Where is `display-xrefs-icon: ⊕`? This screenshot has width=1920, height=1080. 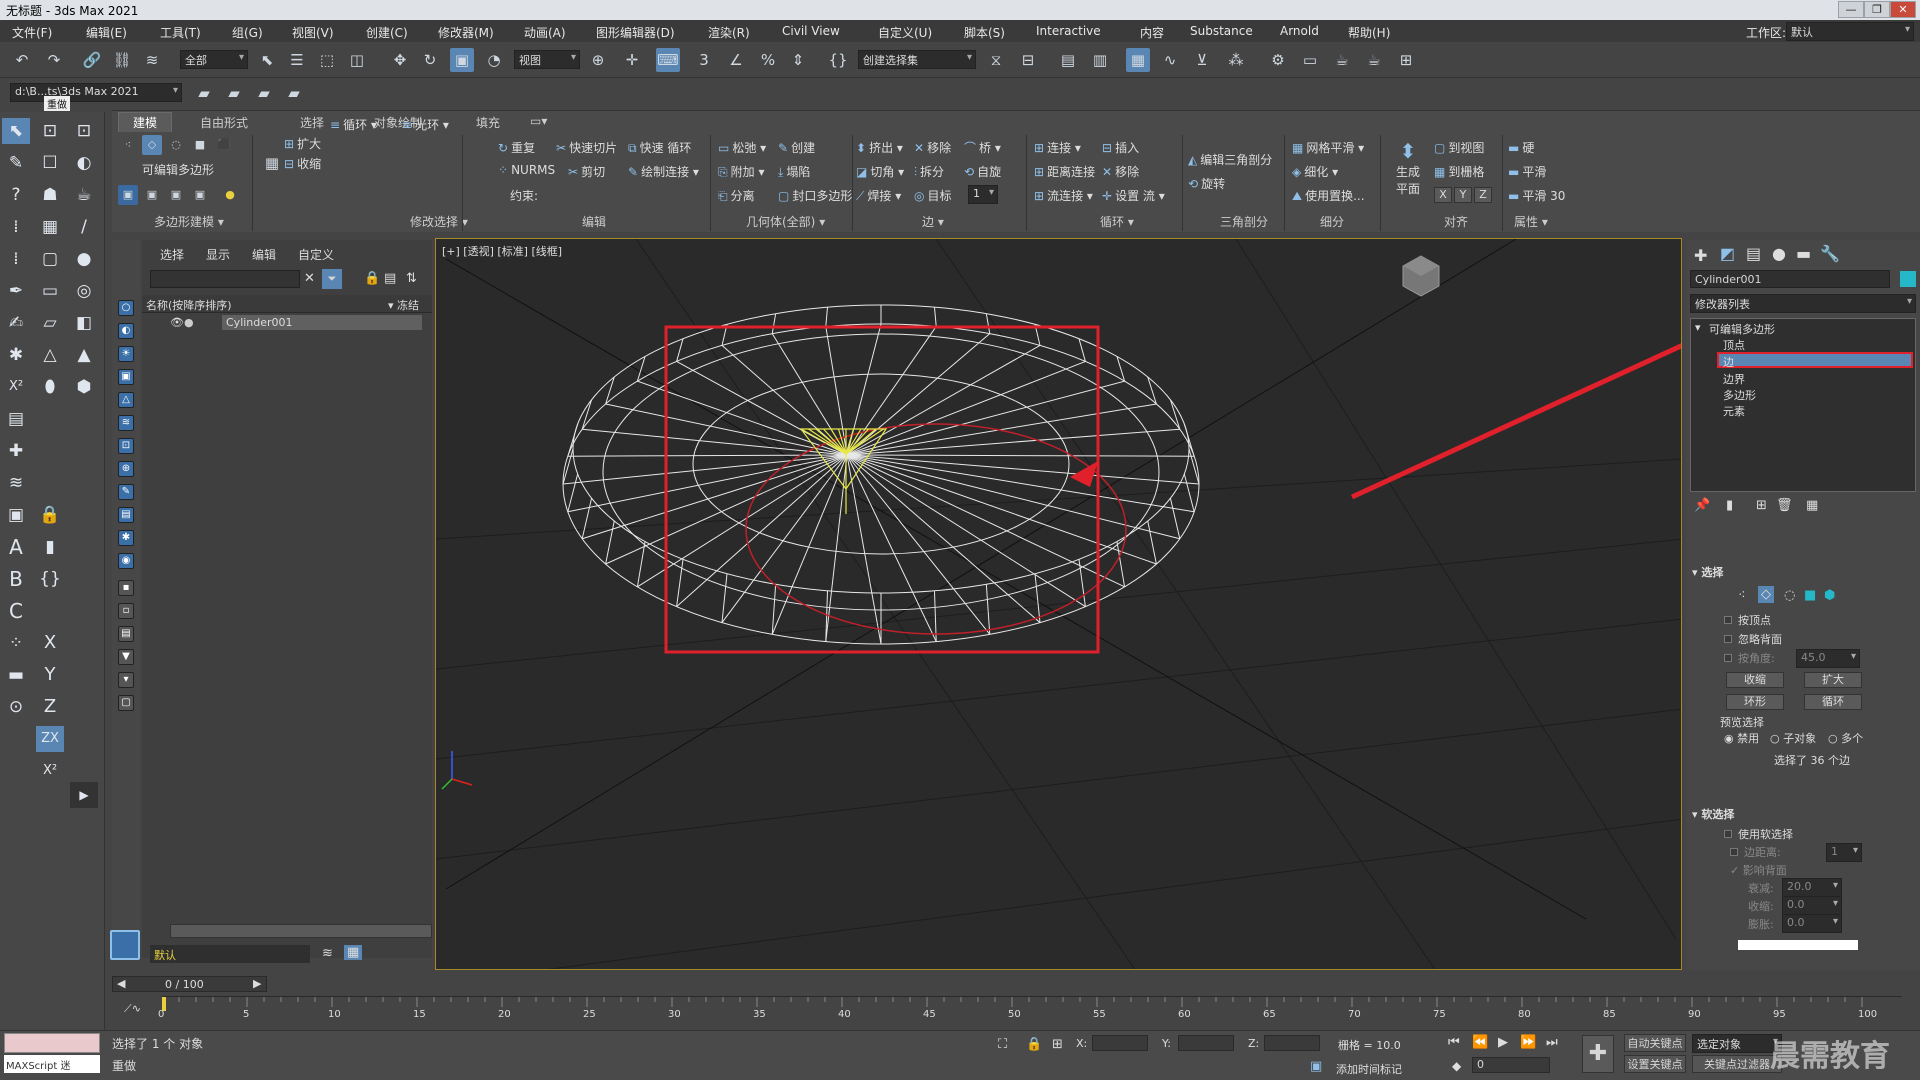 display-xrefs-icon: ⊕ is located at coordinates (126, 469).